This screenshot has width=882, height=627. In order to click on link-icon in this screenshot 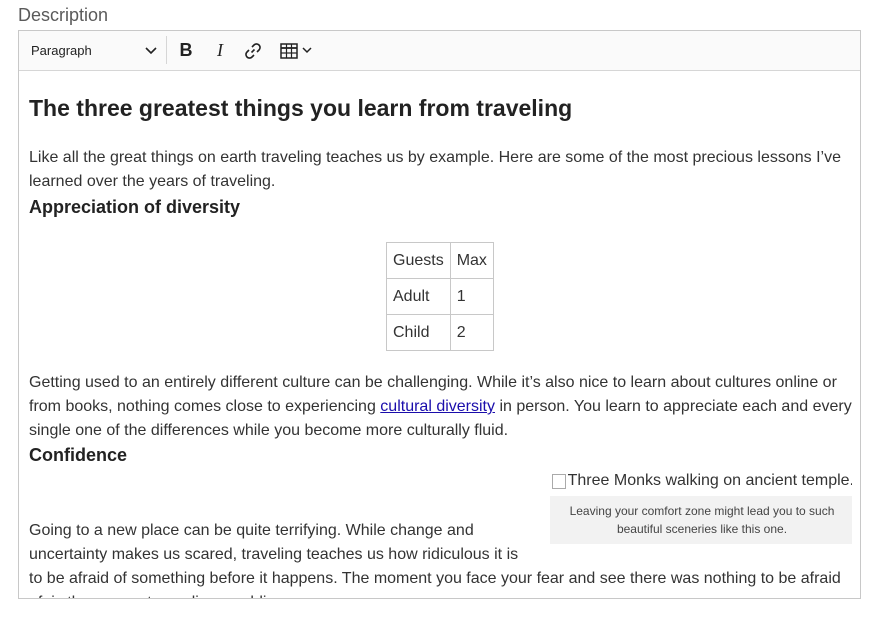, I will do `click(253, 50)`.